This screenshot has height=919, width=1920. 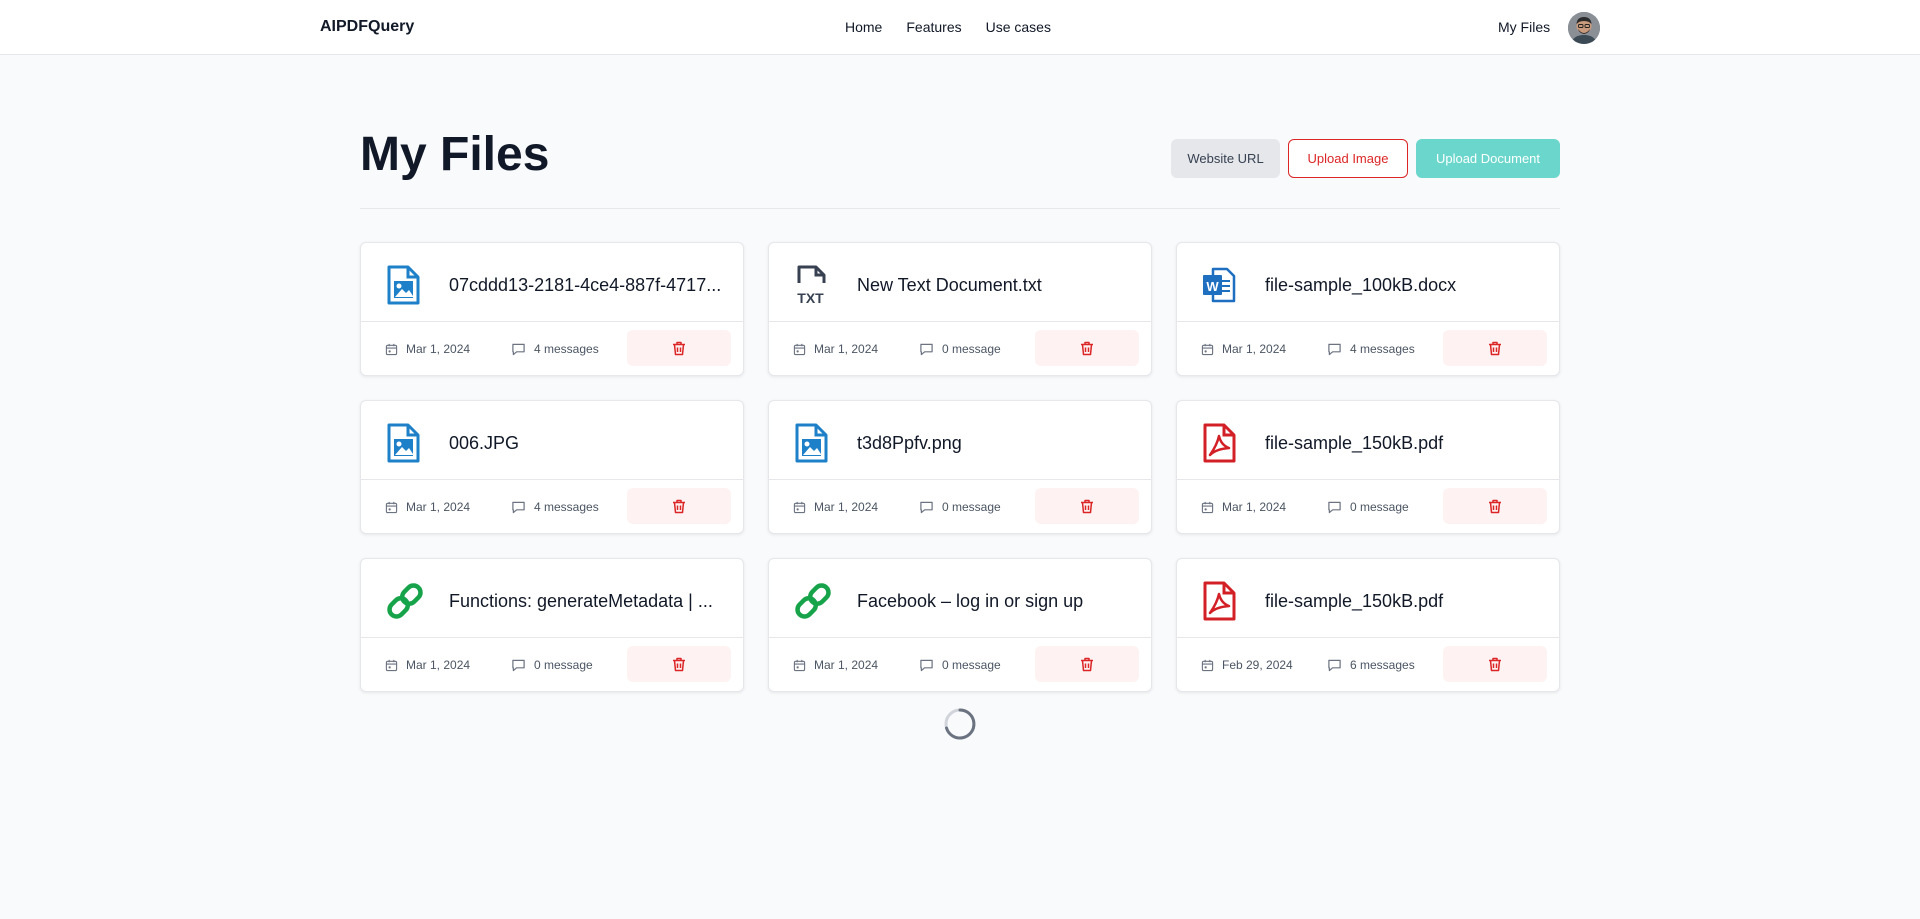 What do you see at coordinates (1371, 665) in the screenshot?
I see `file-message-count: 6 messages` at bounding box center [1371, 665].